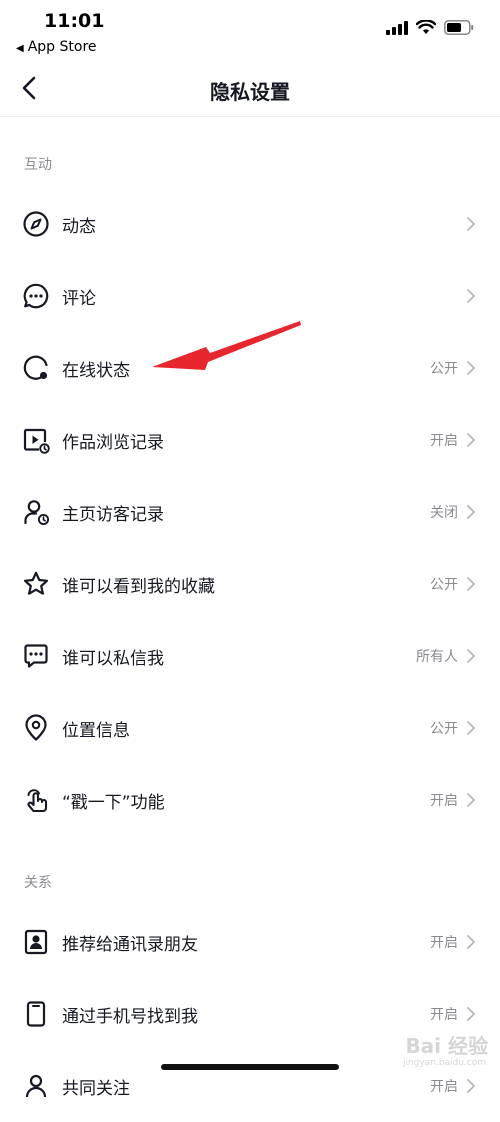 The height and width of the screenshot is (1122, 500). What do you see at coordinates (113, 443) in the screenshot?
I see `row-label: 作品浏览记录` at bounding box center [113, 443].